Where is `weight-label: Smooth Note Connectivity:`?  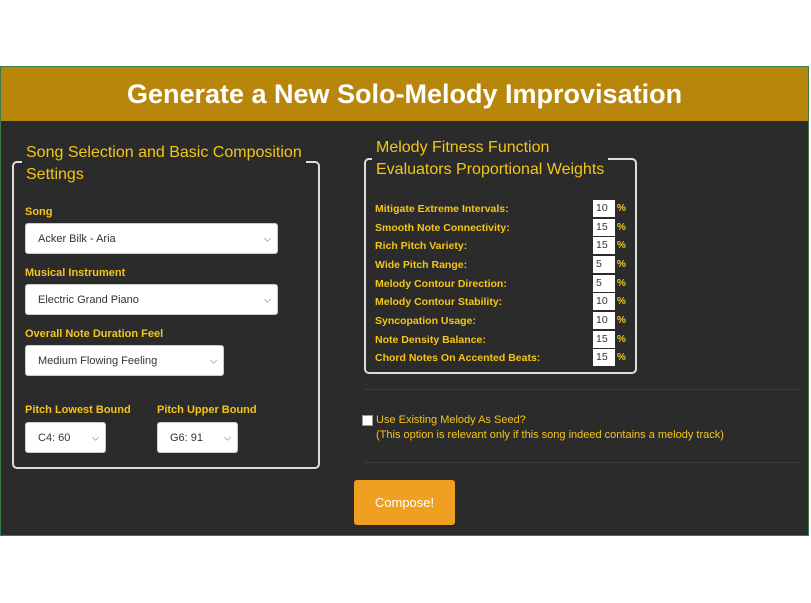 weight-label: Smooth Note Connectivity: is located at coordinates (442, 228).